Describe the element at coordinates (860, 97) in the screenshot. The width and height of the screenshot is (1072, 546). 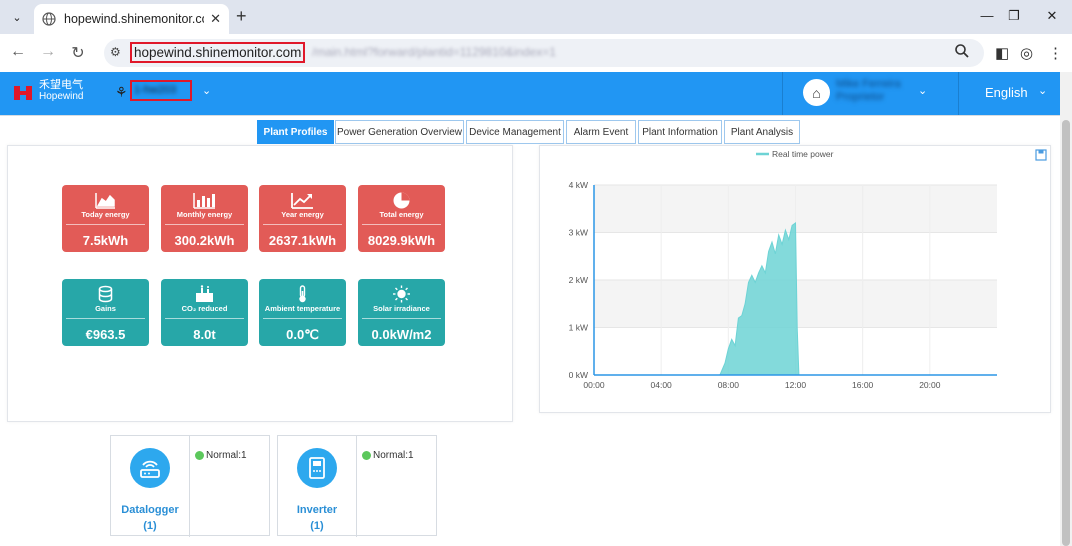
I see `user-role: Proprietor` at that location.